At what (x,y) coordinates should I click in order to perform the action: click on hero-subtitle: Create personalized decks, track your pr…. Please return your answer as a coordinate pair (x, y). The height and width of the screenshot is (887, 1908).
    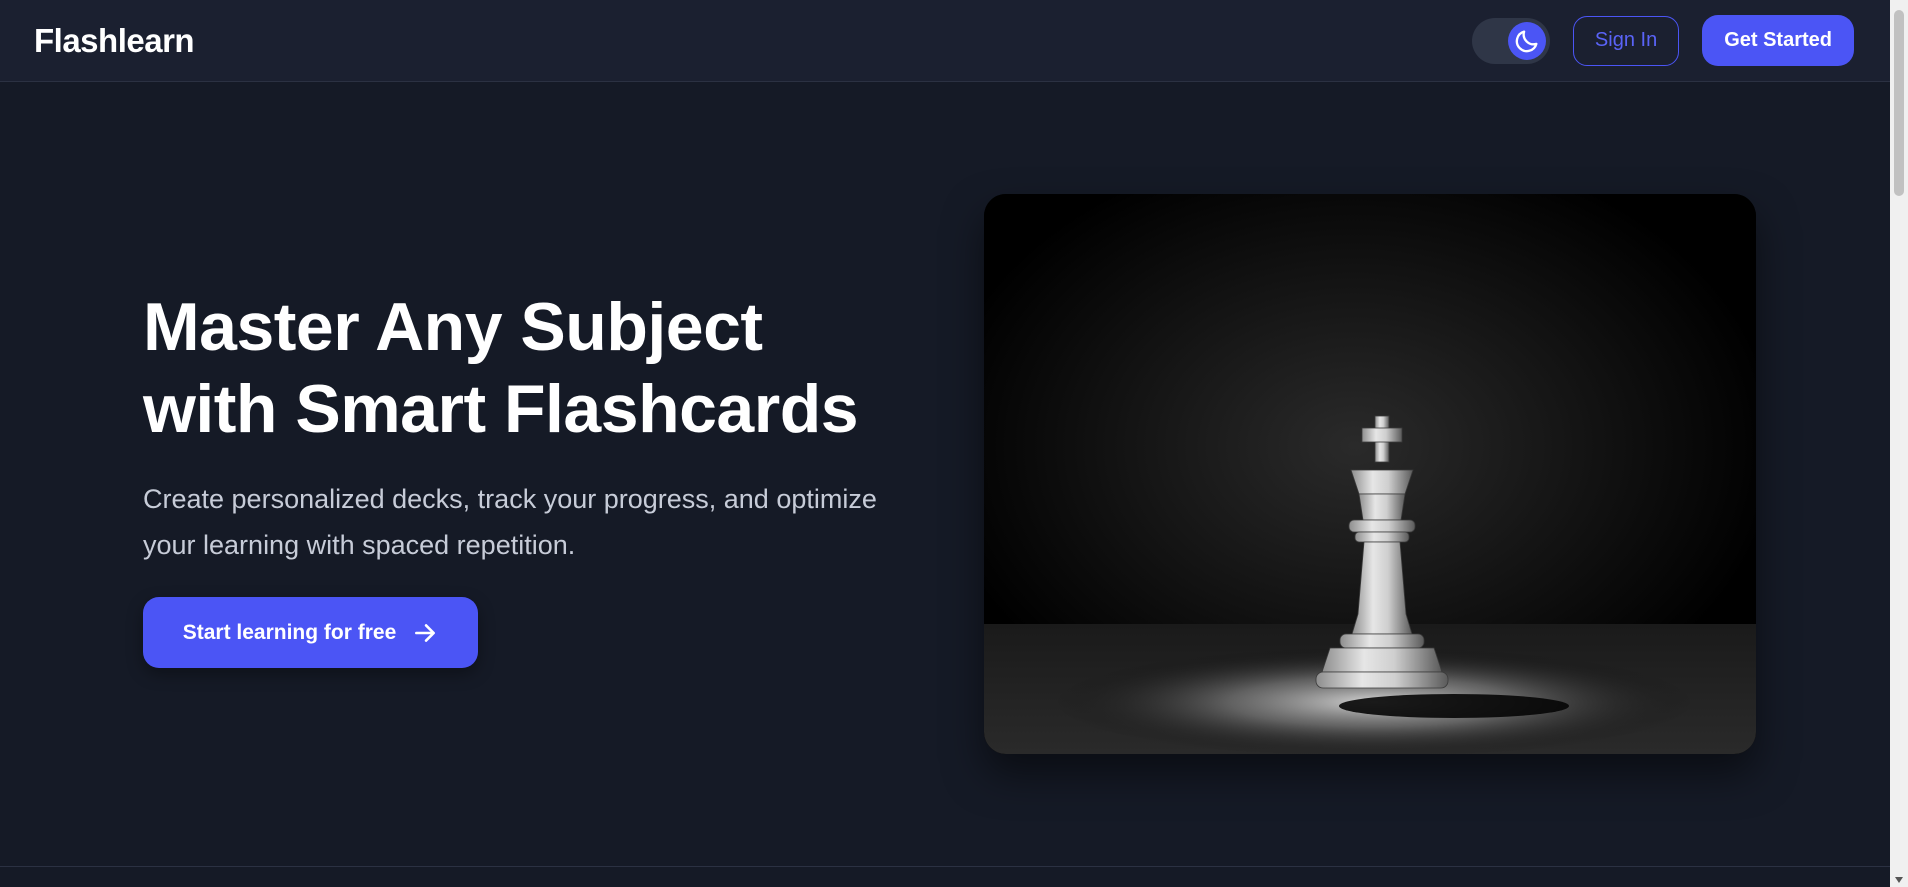
    Looking at the image, I should click on (510, 522).